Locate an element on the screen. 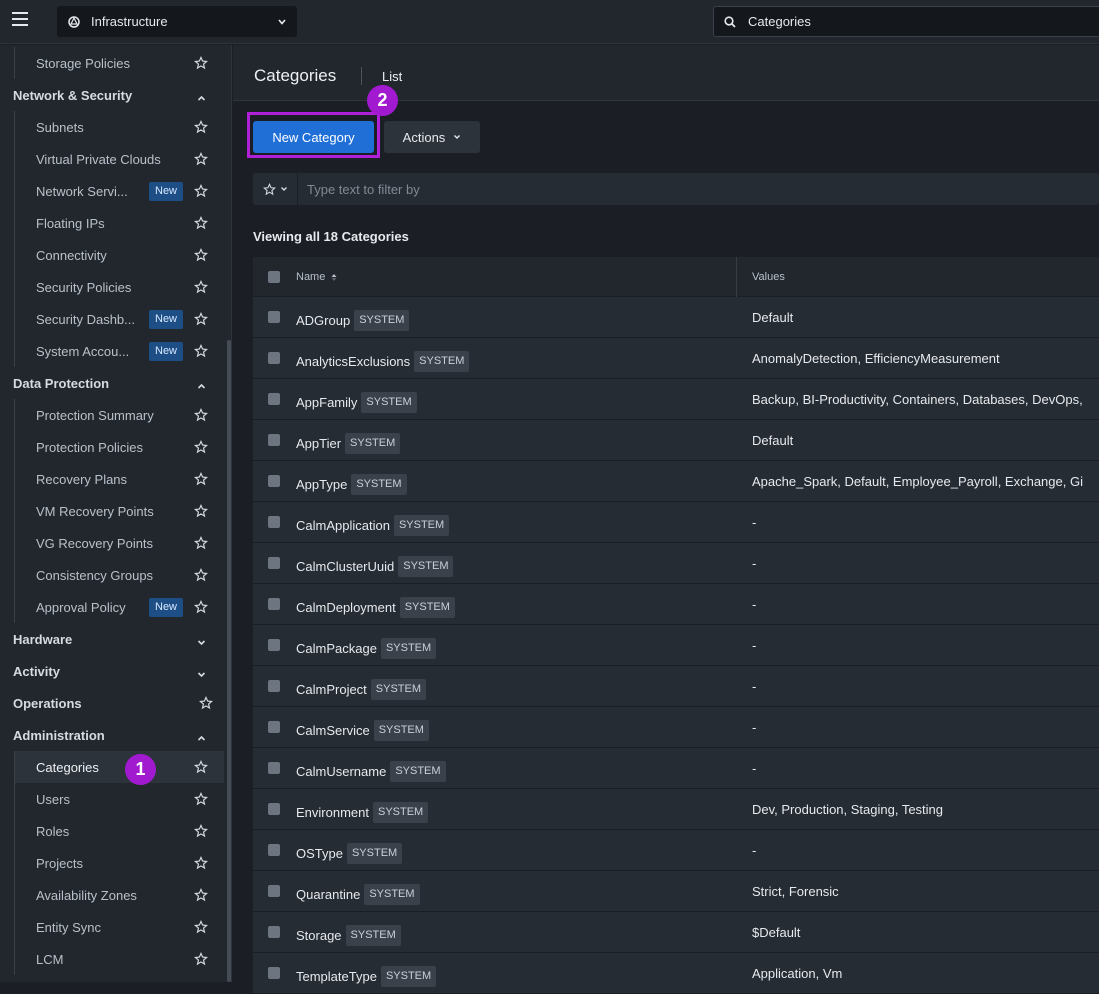  global-search is located at coordinates (906, 21).